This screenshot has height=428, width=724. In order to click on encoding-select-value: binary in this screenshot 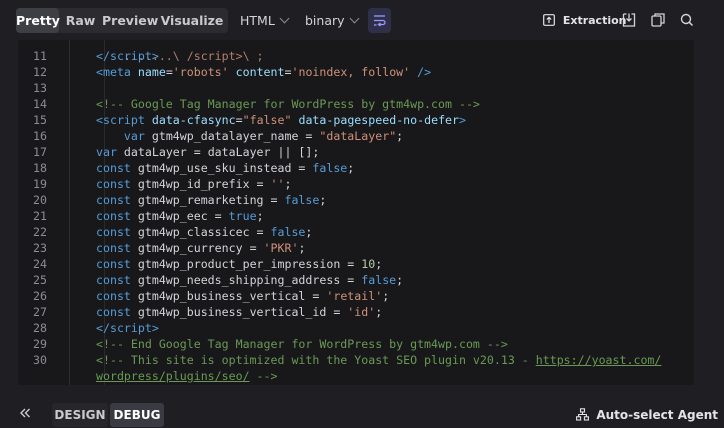, I will do `click(325, 20)`.